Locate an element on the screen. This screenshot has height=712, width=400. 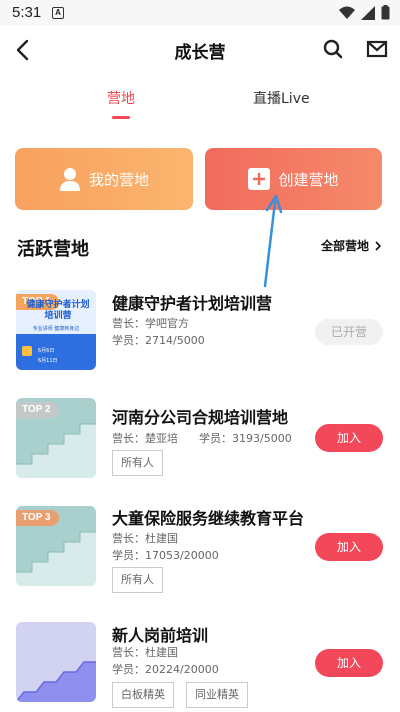
my-campus-button: 我的营地 is located at coordinates (104, 179).